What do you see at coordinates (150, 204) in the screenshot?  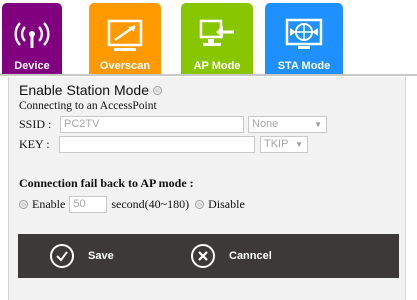 I see `fallback-seconds-suffix: second(40~180)` at bounding box center [150, 204].